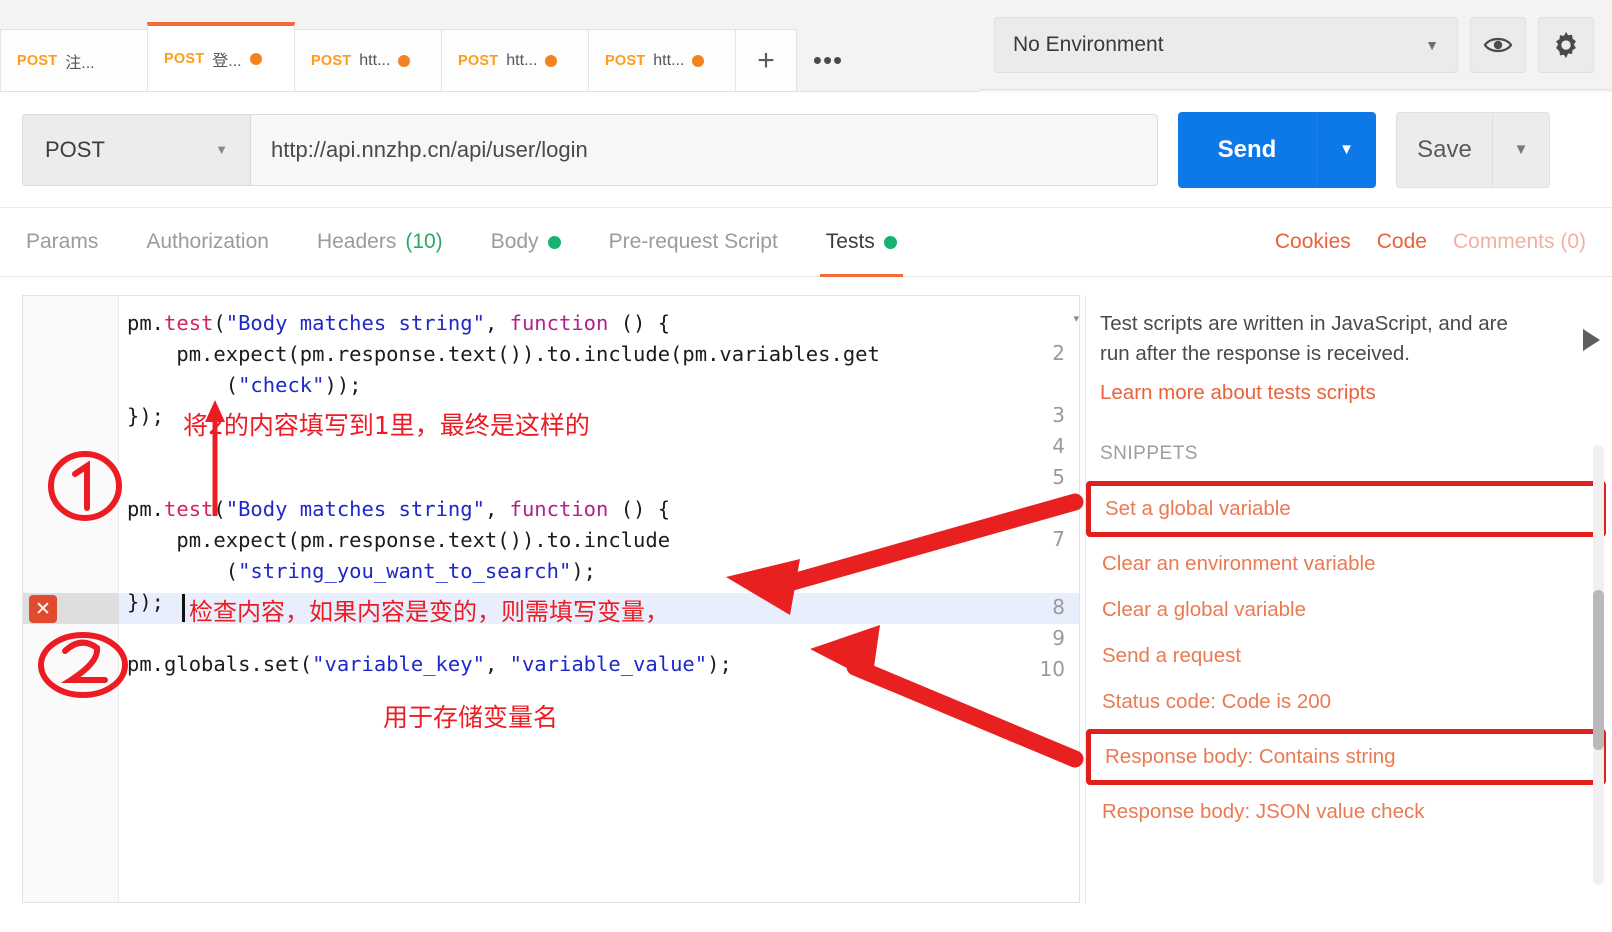  Describe the element at coordinates (244, 385) in the screenshot. I see `code-line-2b: ("check"));` at that location.